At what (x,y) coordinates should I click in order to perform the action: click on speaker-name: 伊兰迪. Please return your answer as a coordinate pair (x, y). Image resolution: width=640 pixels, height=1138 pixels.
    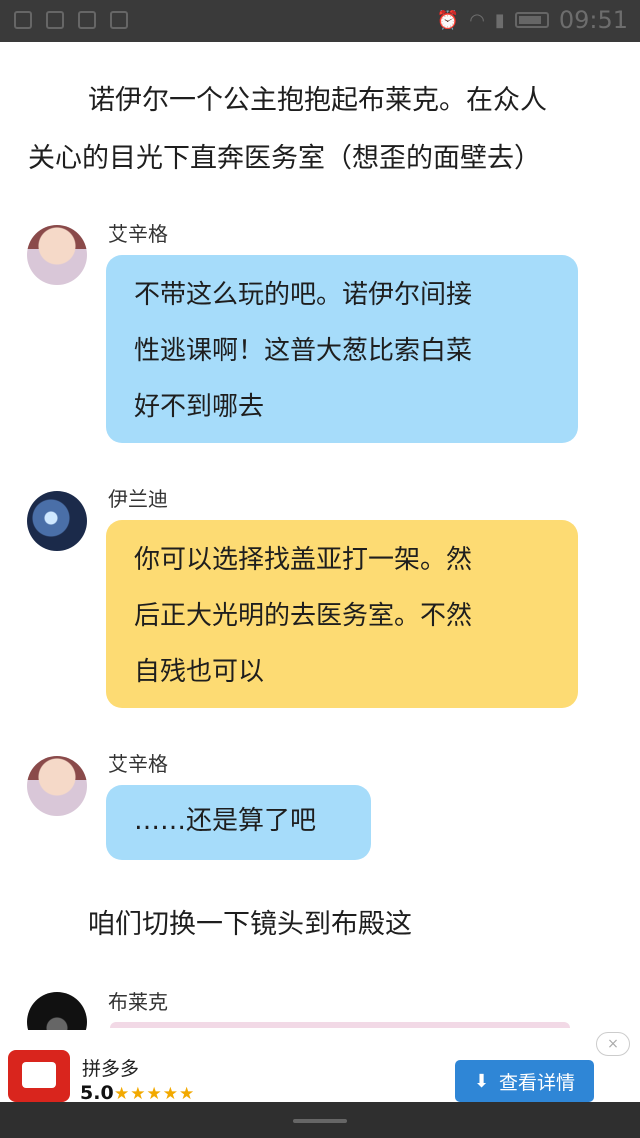
    Looking at the image, I should click on (138, 499).